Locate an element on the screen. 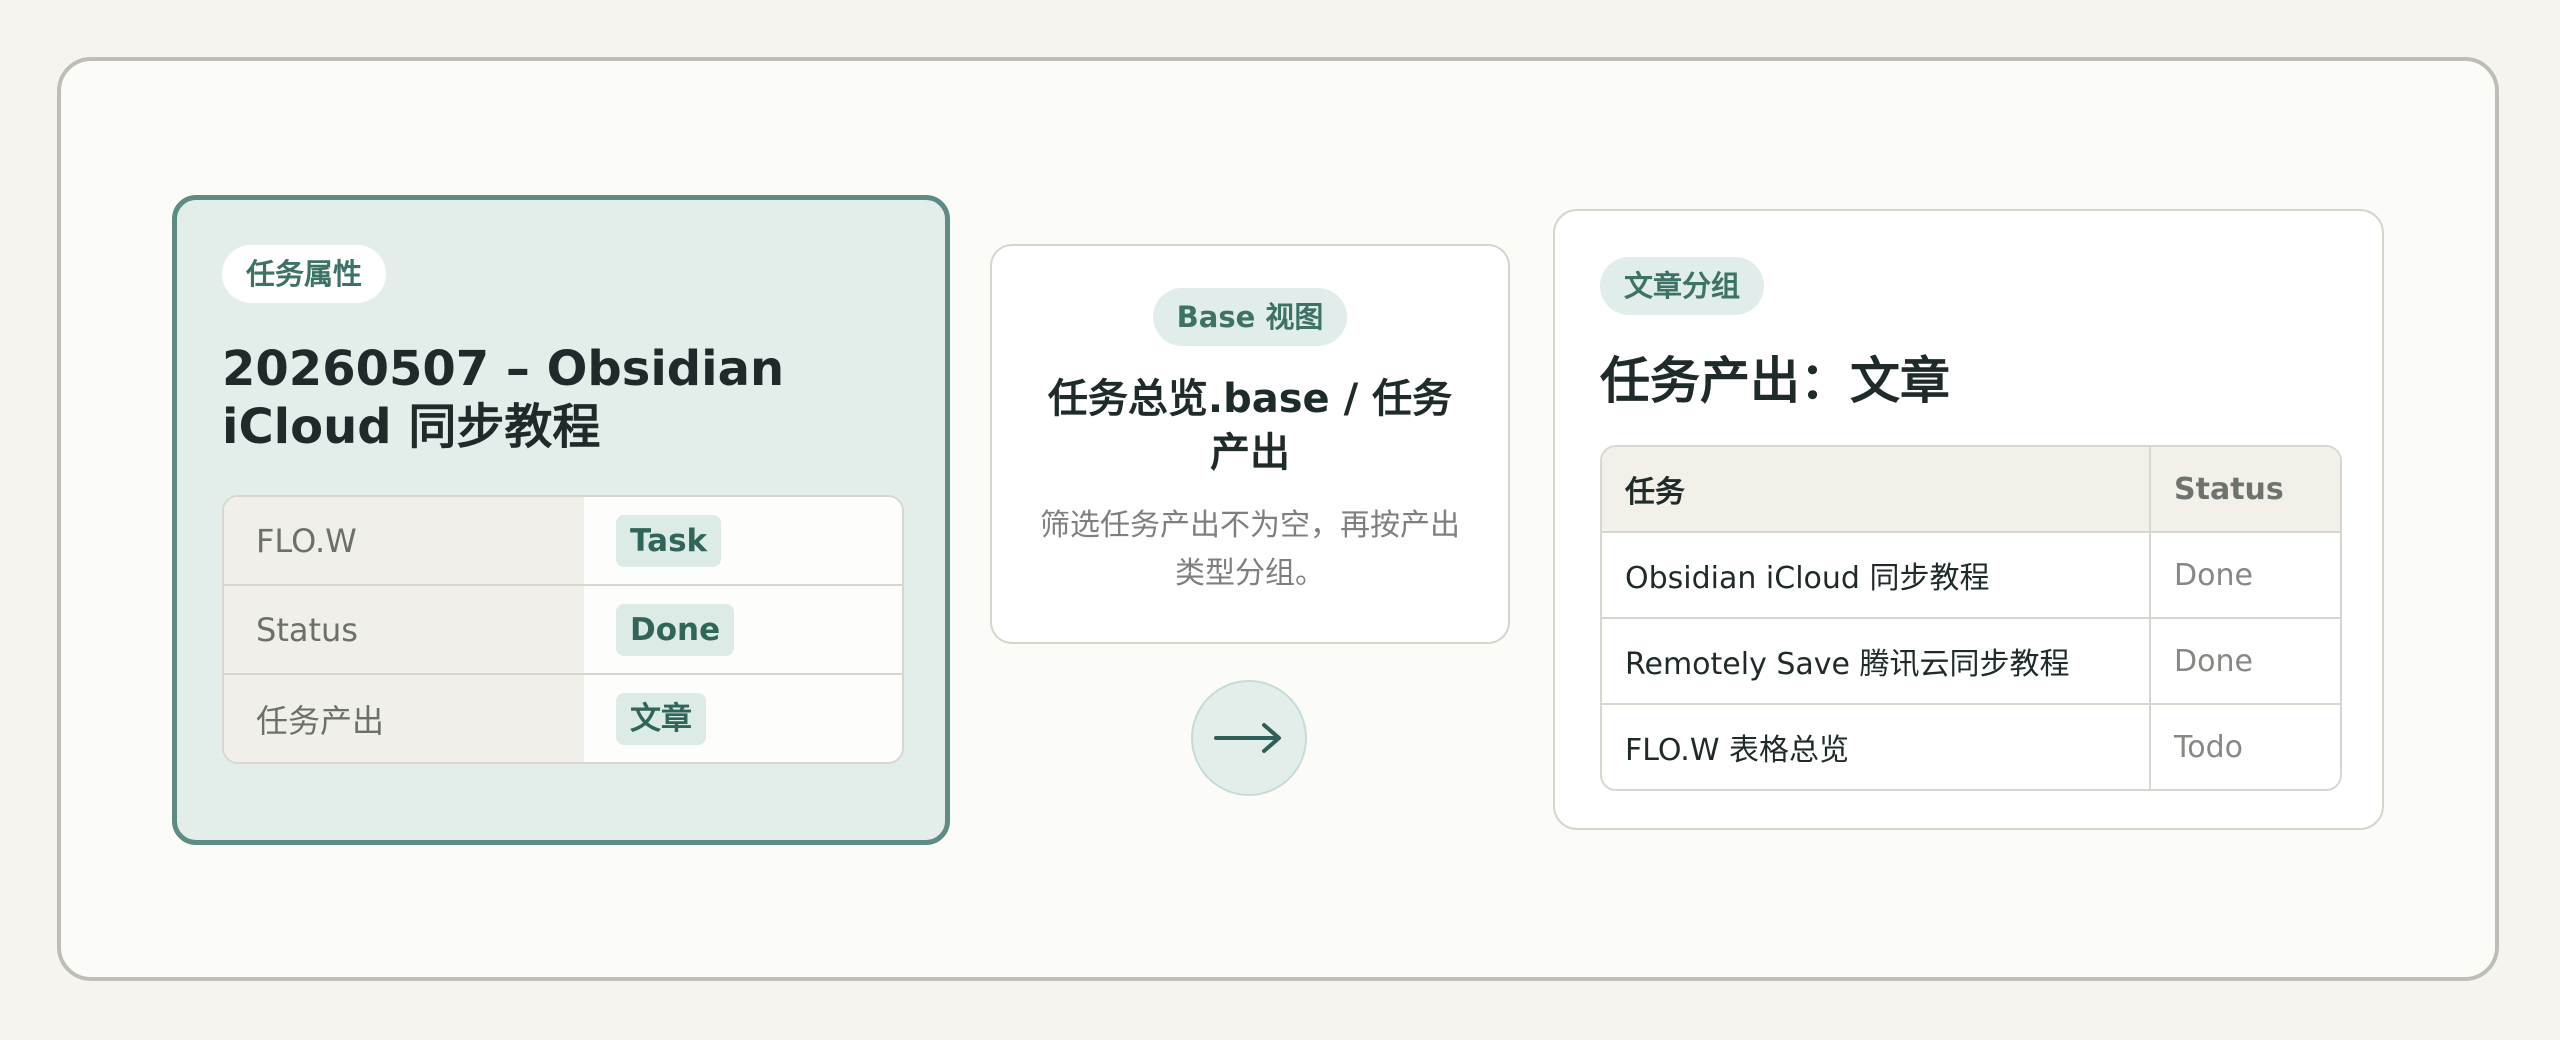  property-key: 任务产出 is located at coordinates (404, 718).